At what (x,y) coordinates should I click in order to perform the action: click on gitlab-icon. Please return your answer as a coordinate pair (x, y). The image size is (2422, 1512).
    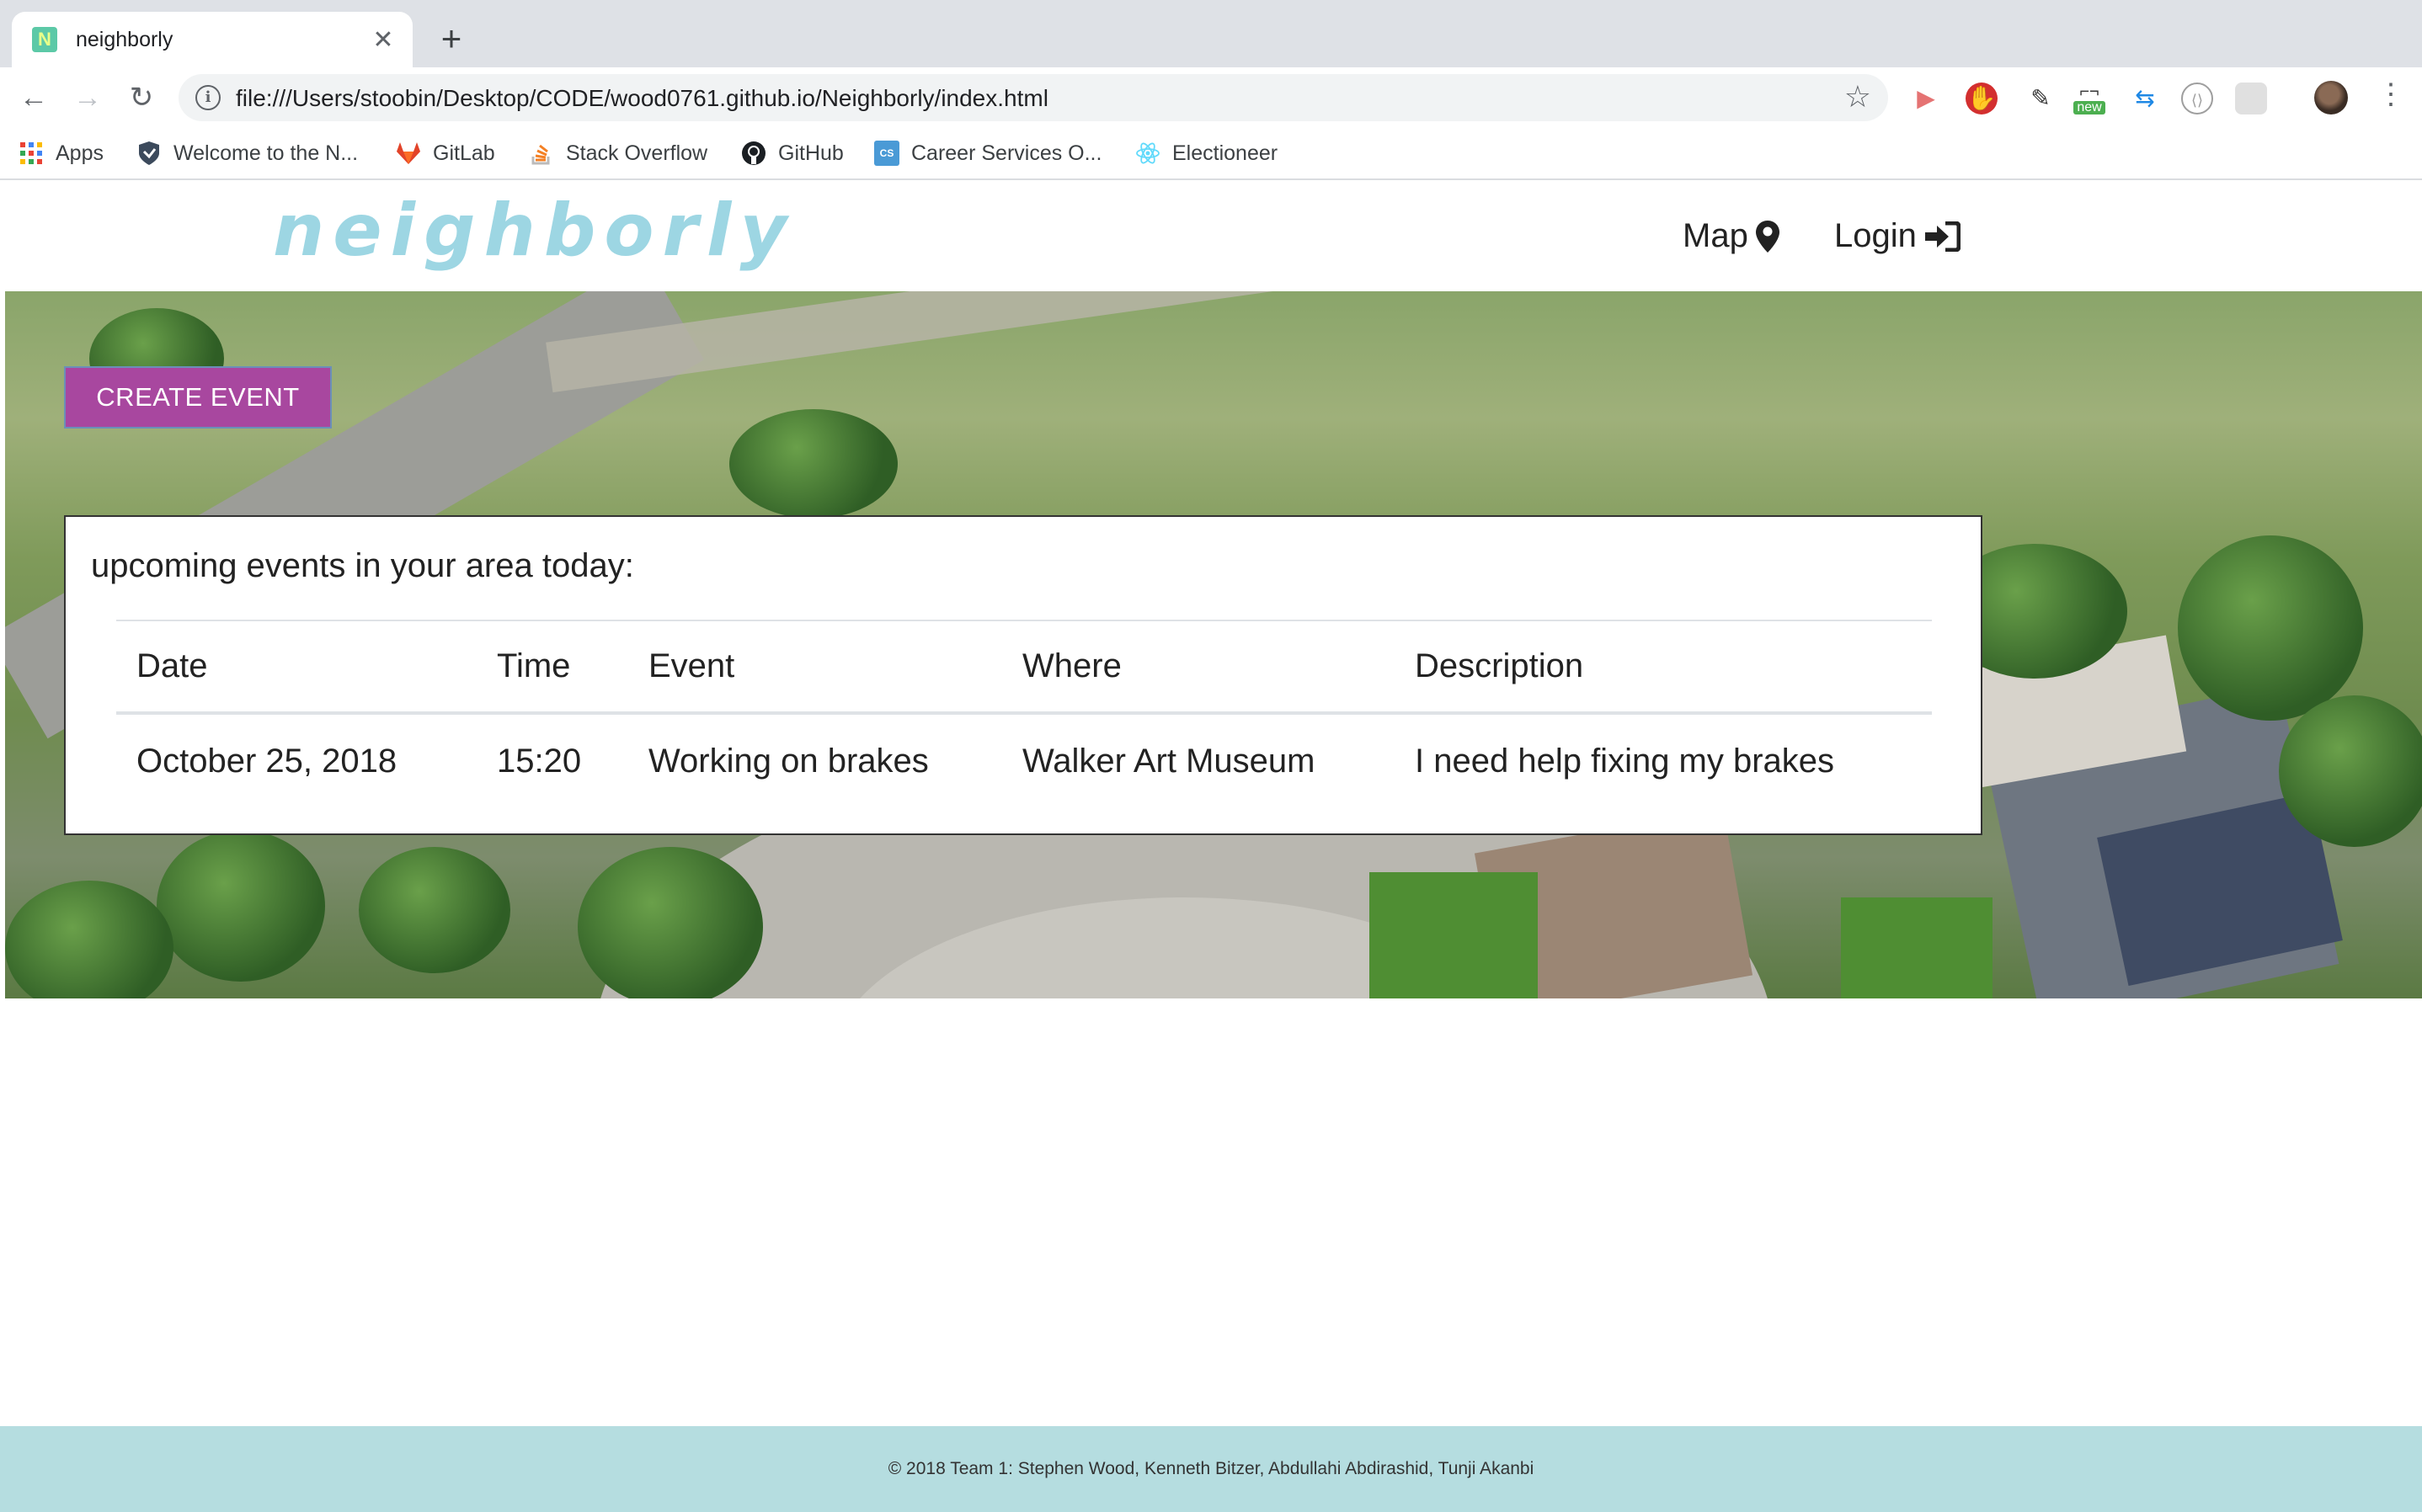
    Looking at the image, I should click on (409, 153).